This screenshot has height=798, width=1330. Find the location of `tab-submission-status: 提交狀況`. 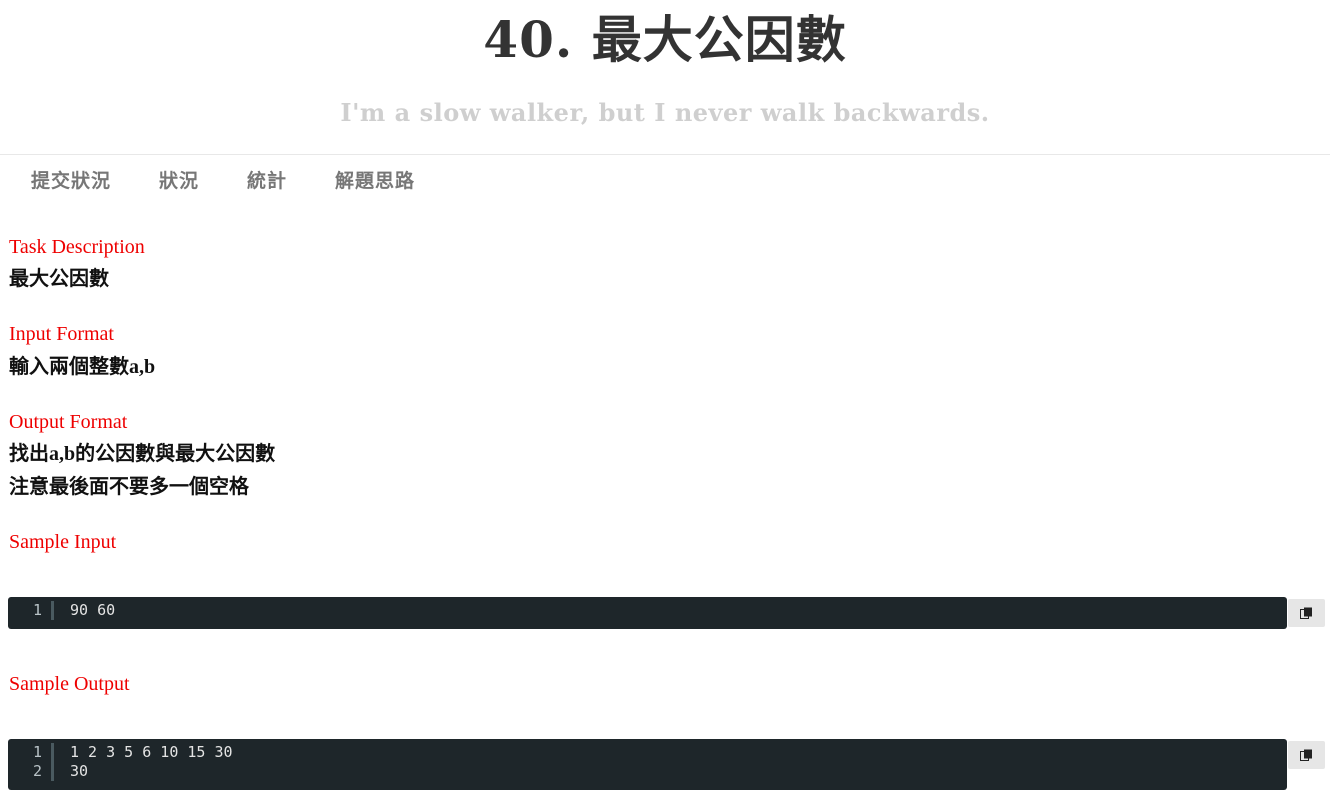

tab-submission-status: 提交狀況 is located at coordinates (71, 181).